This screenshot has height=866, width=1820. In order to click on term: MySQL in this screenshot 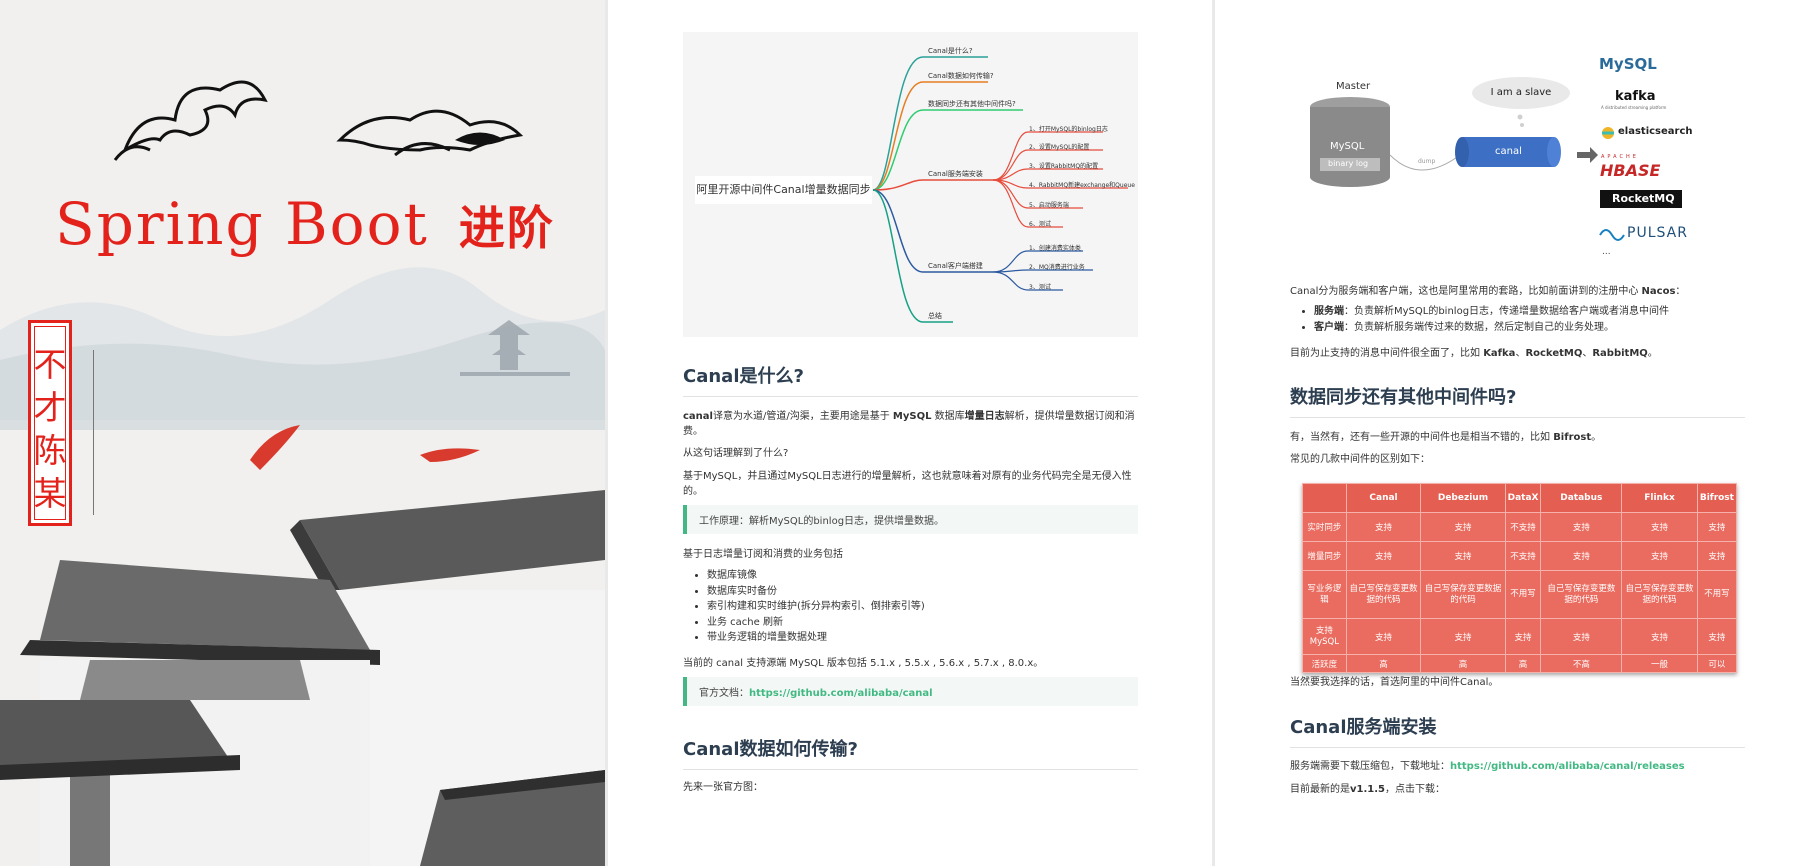, I will do `click(912, 416)`.